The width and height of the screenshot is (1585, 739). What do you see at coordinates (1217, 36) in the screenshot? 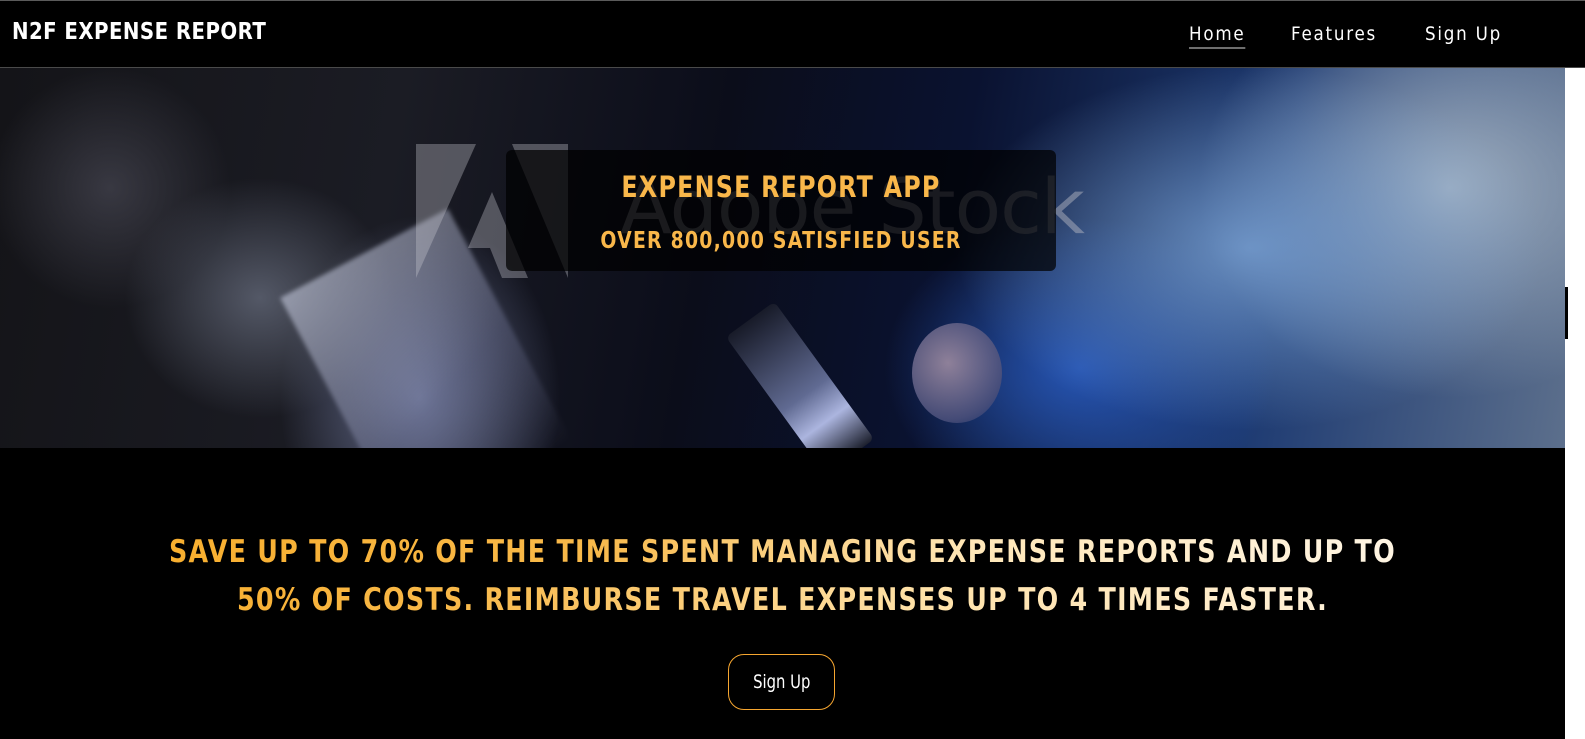
I see `nav-link-home: Home` at bounding box center [1217, 36].